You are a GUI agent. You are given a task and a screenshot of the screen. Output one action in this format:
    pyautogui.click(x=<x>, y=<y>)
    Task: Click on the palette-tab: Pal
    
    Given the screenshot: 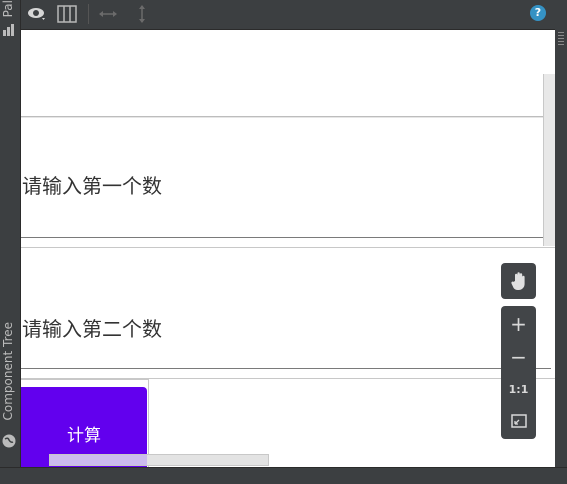 What is the action you would take?
    pyautogui.click(x=10, y=20)
    